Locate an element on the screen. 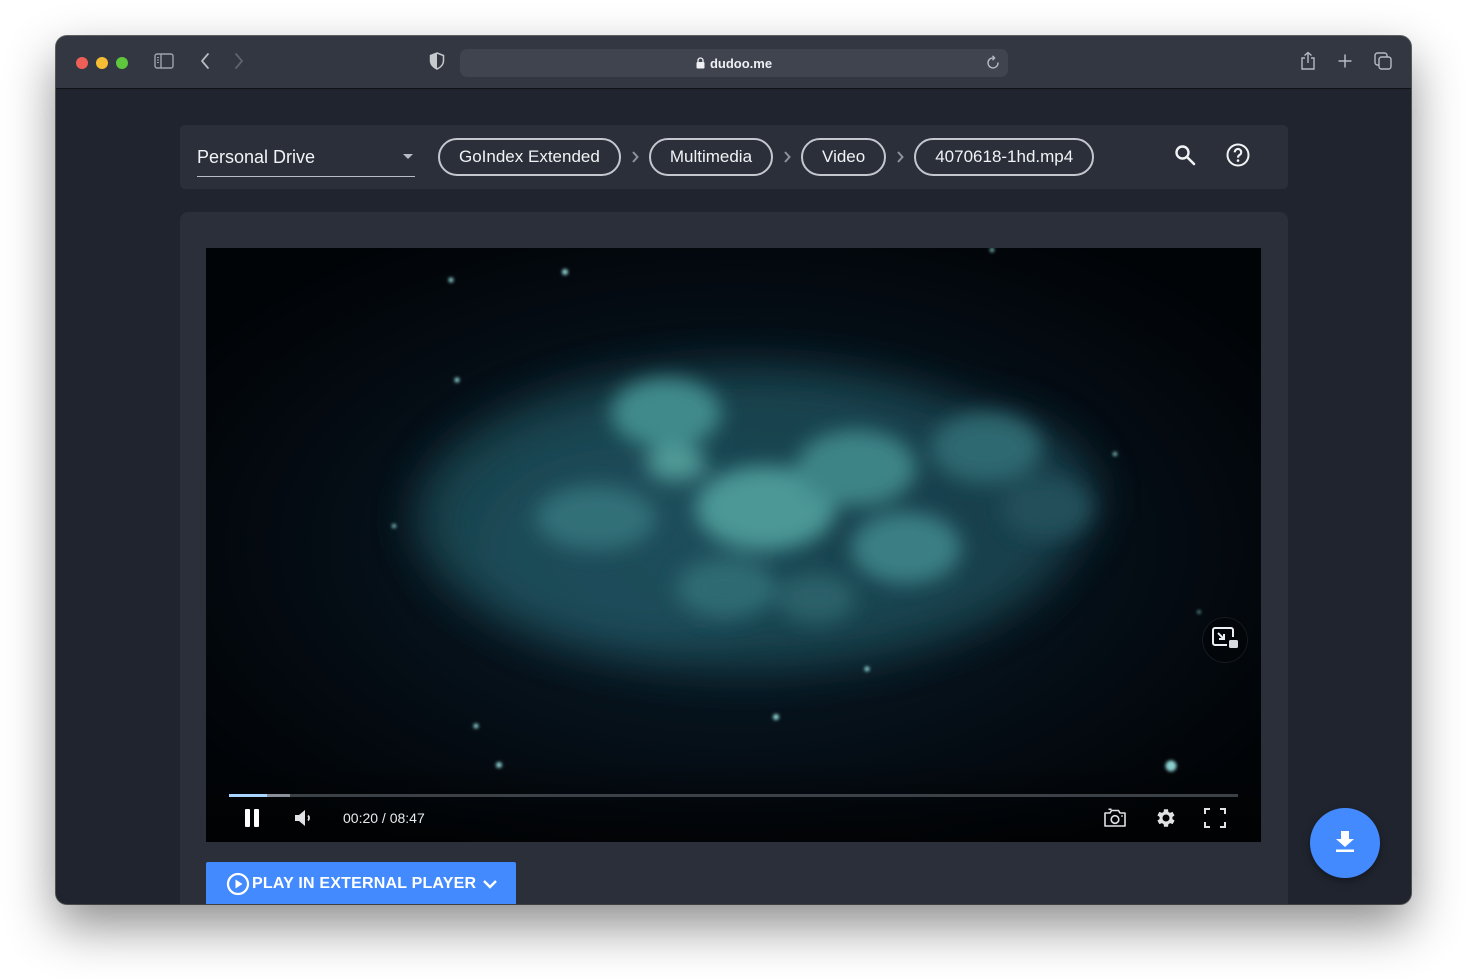 This screenshot has width=1467, height=979. browser-toolbar: dudoo.me is located at coordinates (733, 62).